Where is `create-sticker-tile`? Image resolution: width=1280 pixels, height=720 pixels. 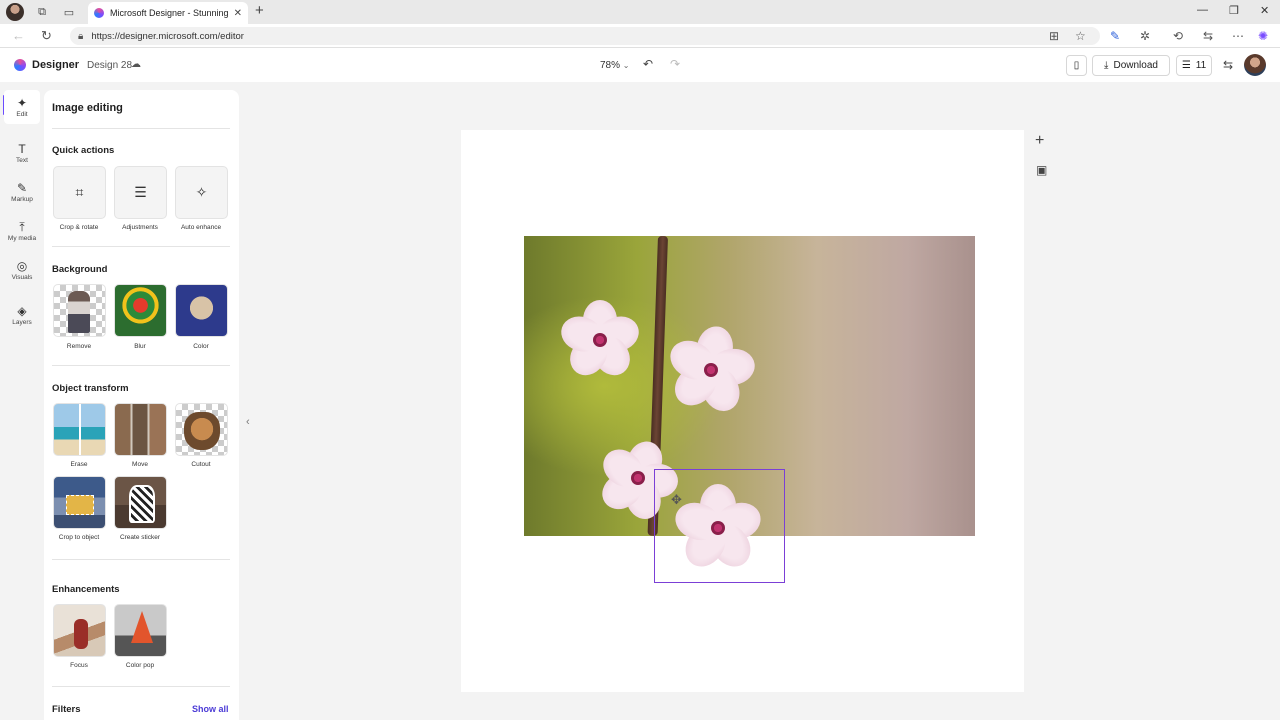
create-sticker-tile is located at coordinates (140, 502).